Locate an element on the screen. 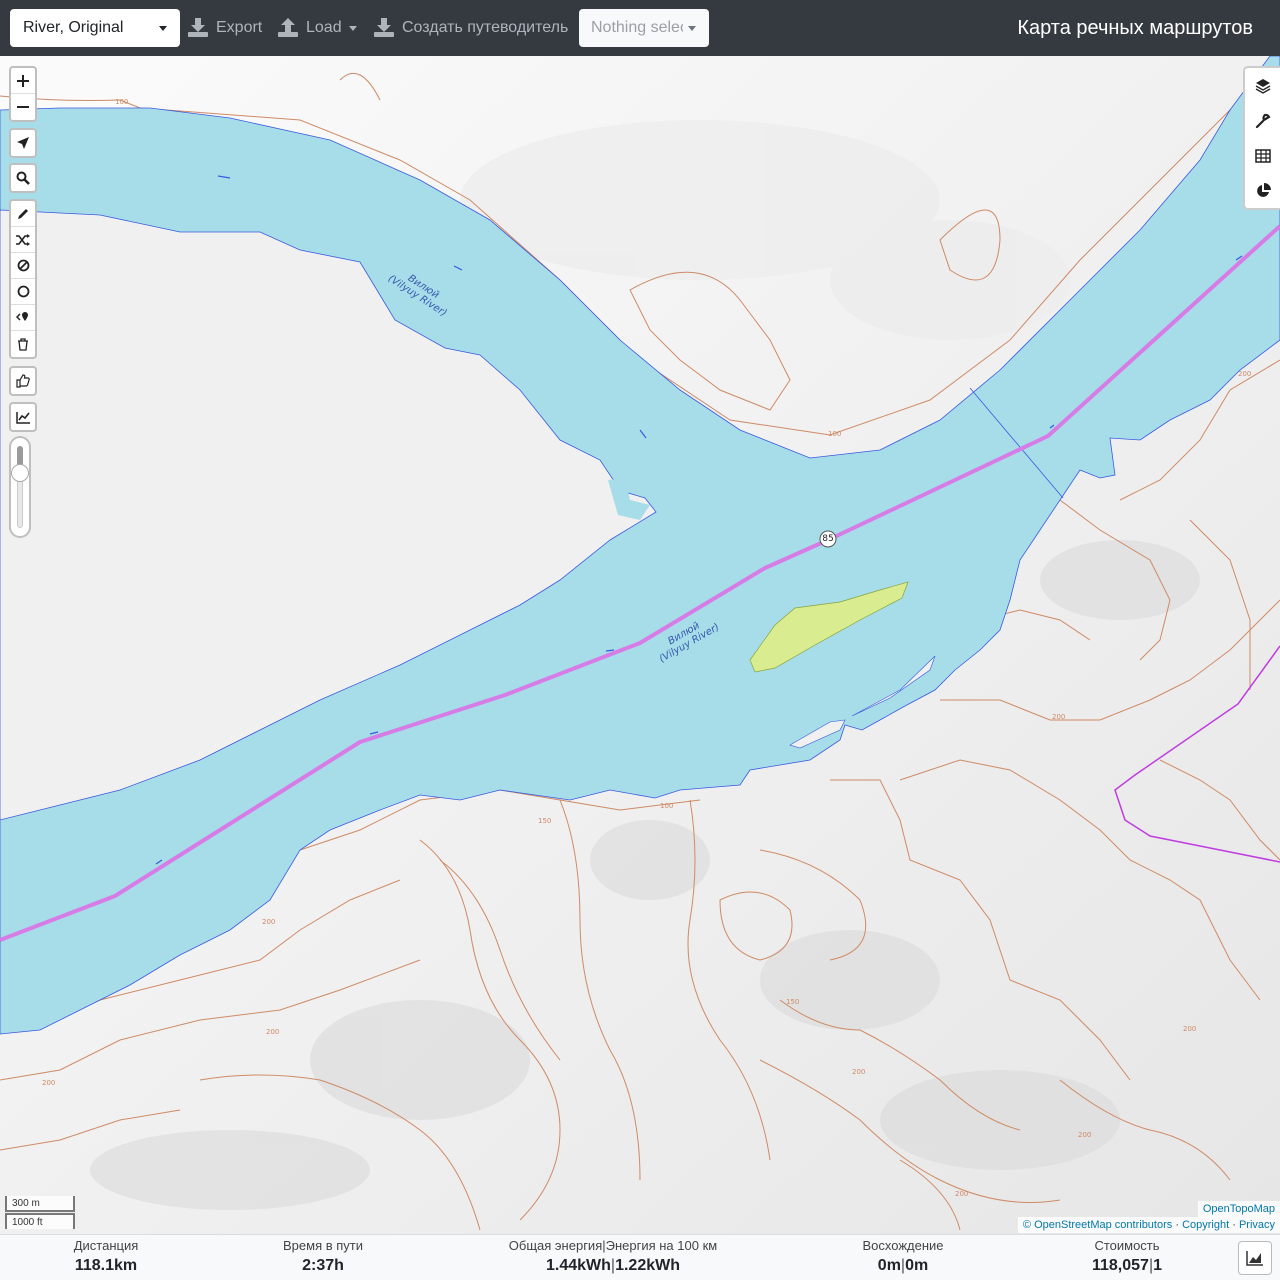 The image size is (1280, 1280). poi-button is located at coordinates (23, 318).